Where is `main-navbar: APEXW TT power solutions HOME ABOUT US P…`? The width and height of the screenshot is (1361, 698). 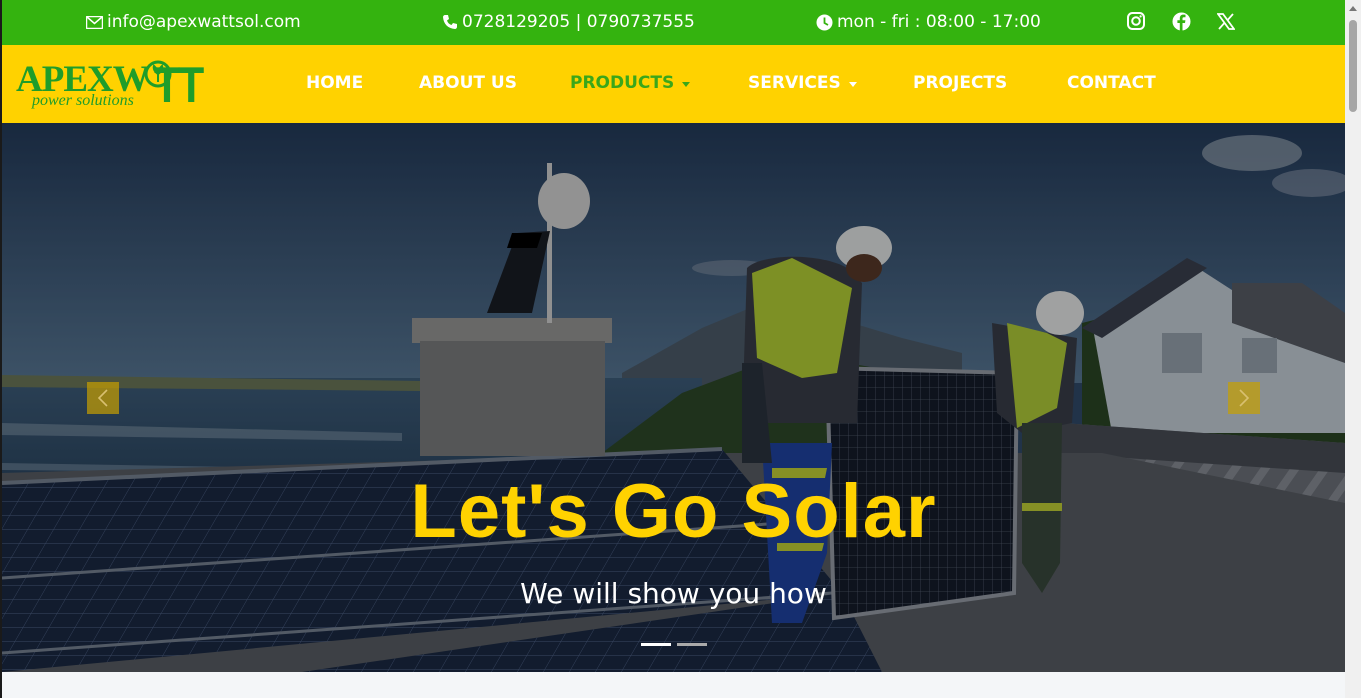 main-navbar: APEXW TT power solutions HOME ABOUT US P… is located at coordinates (673, 84).